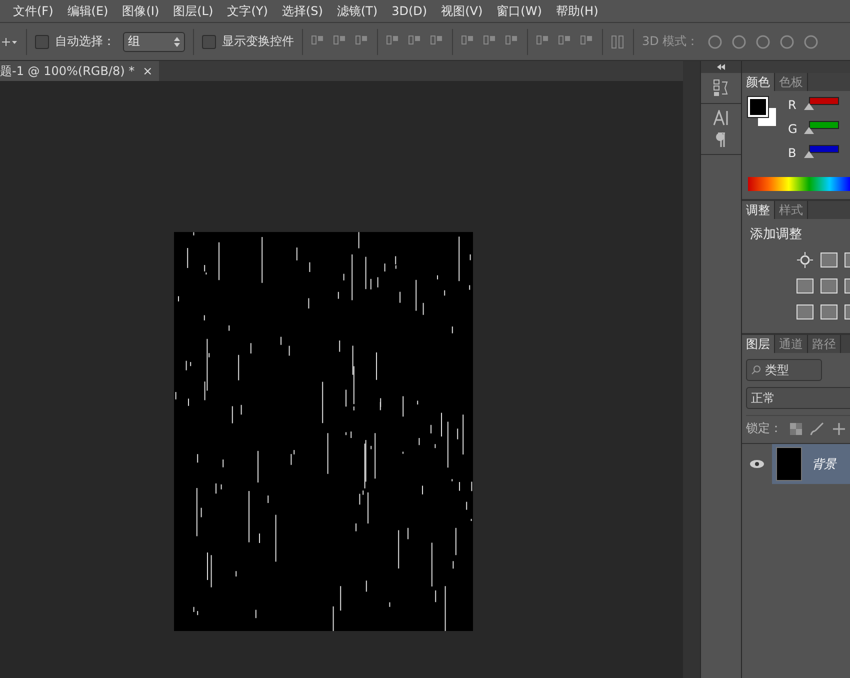 The width and height of the screenshot is (850, 678). What do you see at coordinates (33, 11) in the screenshot?
I see `menu-item: 文件(F)` at bounding box center [33, 11].